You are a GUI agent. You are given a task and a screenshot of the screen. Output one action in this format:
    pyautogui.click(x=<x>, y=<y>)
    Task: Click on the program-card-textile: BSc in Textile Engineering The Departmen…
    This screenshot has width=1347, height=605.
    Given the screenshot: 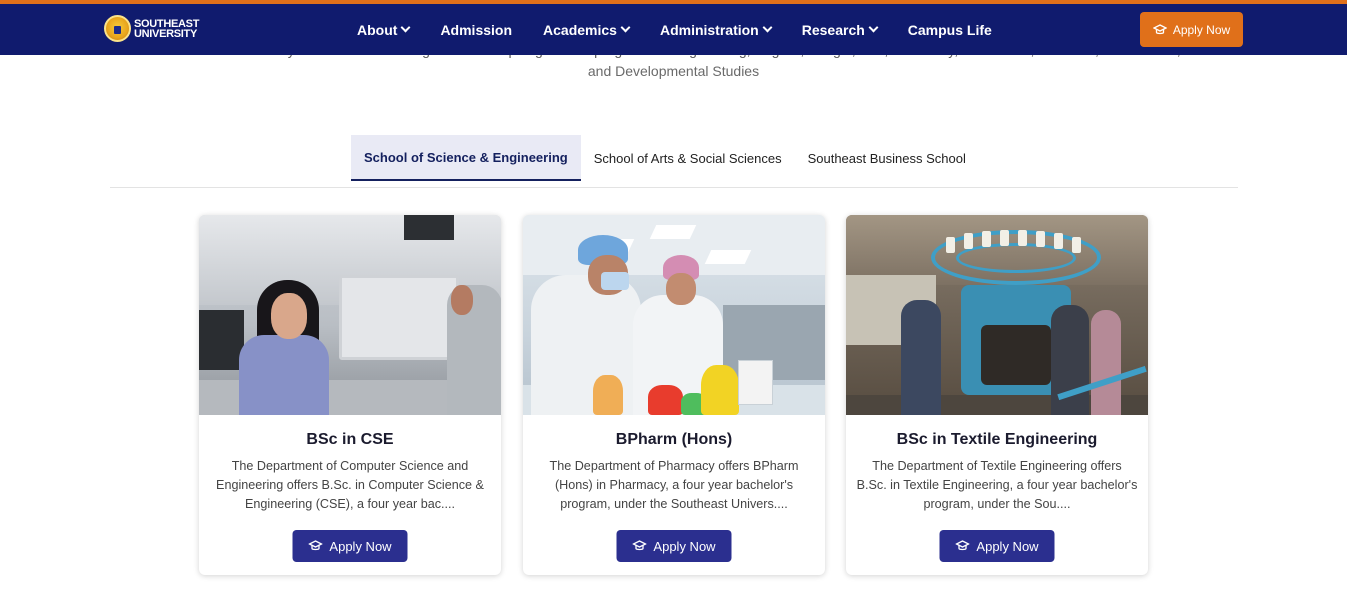 What is the action you would take?
    pyautogui.click(x=997, y=395)
    